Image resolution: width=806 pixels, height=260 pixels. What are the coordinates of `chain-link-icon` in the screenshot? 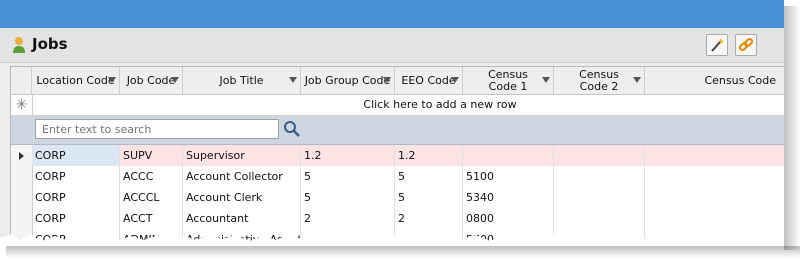 It's located at (746, 44).